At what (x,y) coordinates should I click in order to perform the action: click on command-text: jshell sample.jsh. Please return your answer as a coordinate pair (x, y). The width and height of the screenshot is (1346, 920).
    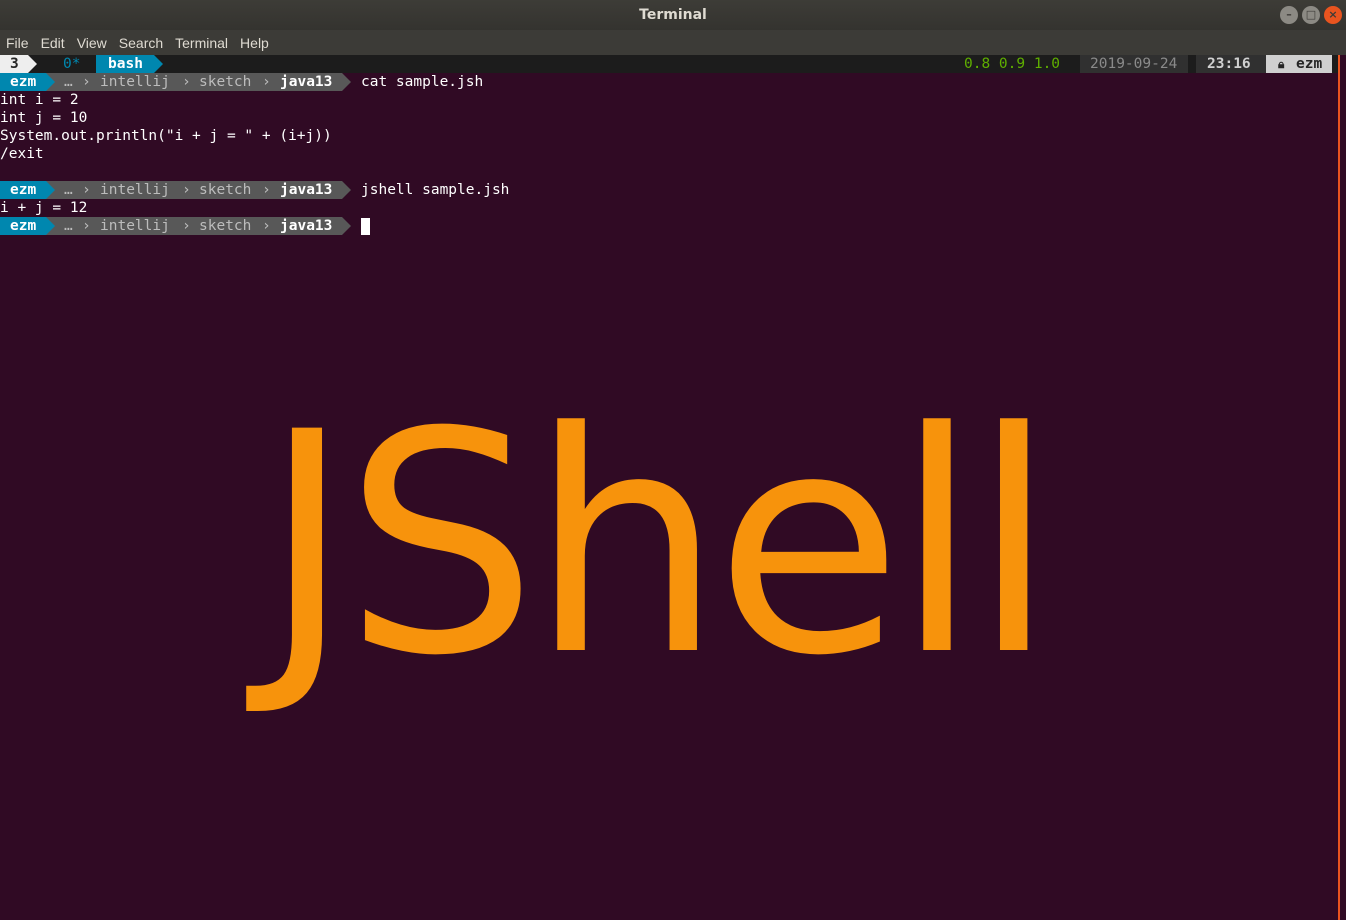
    Looking at the image, I should click on (435, 190).